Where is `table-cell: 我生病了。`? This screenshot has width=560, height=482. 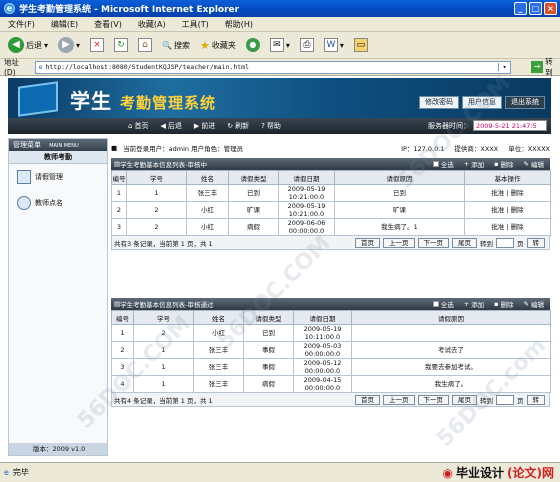
table-cell: 我生病了。 is located at coordinates (451, 384).